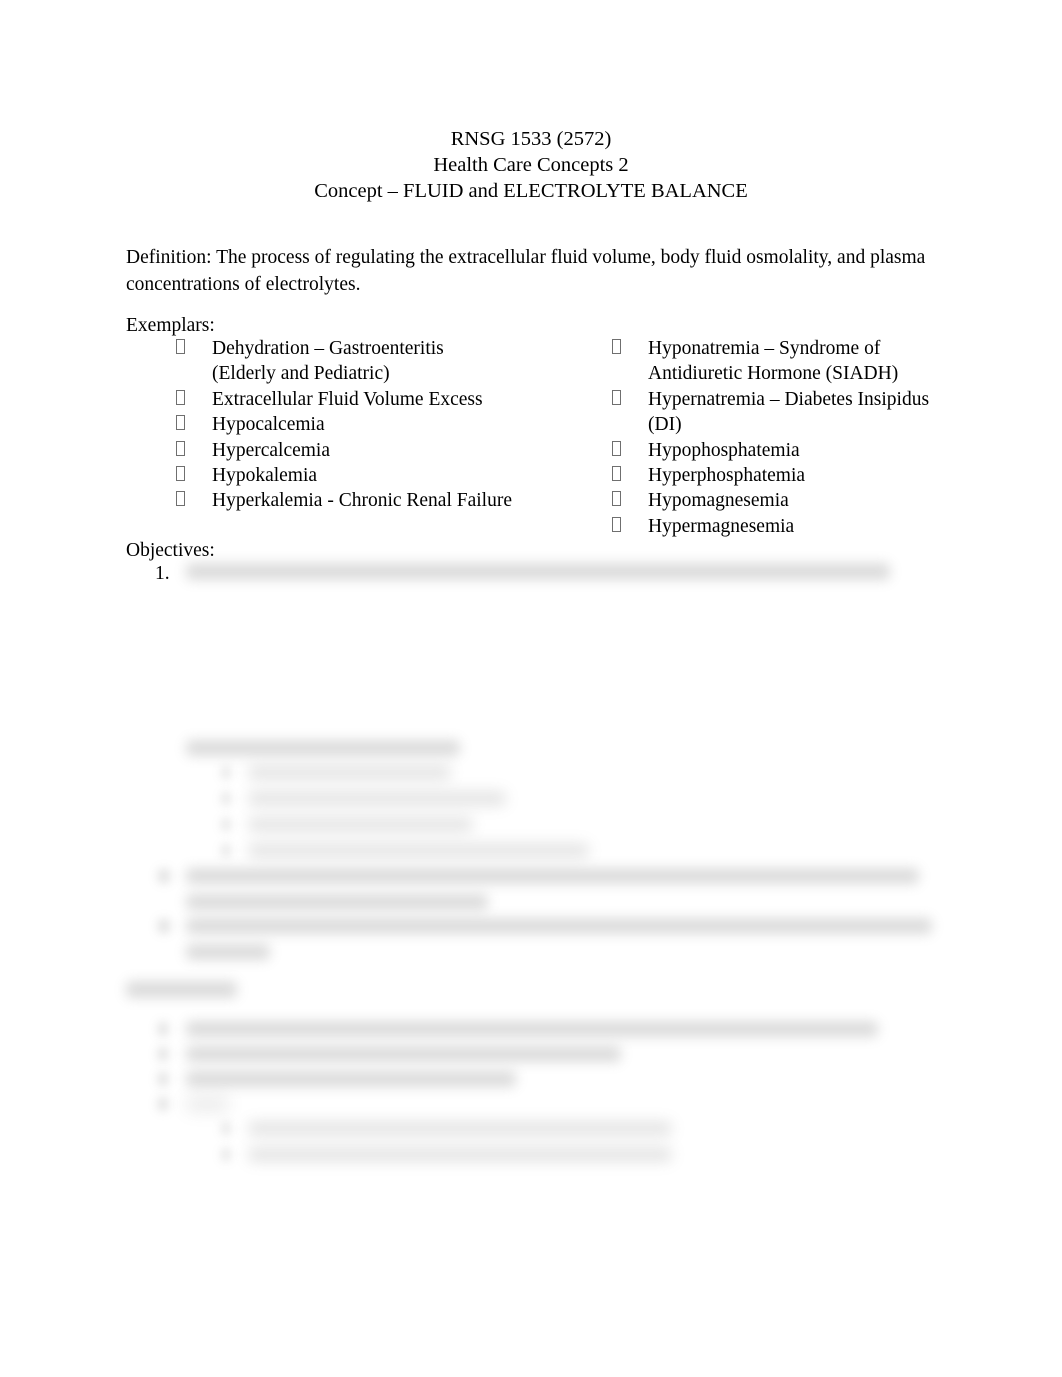 This screenshot has width=1062, height=1377. Describe the element at coordinates (347, 399) in the screenshot. I see `list-item-label: Extracellular Fluid Volume Excess` at that location.